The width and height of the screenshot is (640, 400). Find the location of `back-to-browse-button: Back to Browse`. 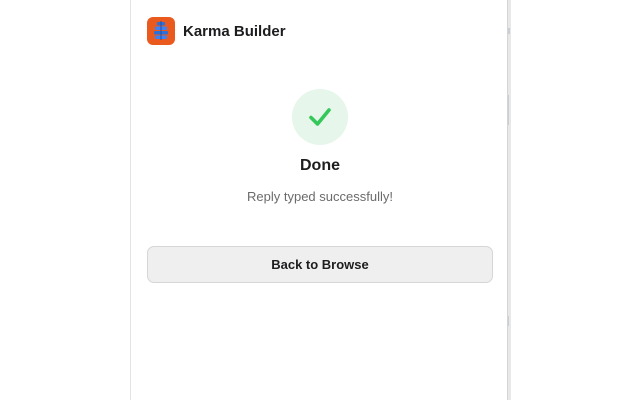

back-to-browse-button: Back to Browse is located at coordinates (320, 264).